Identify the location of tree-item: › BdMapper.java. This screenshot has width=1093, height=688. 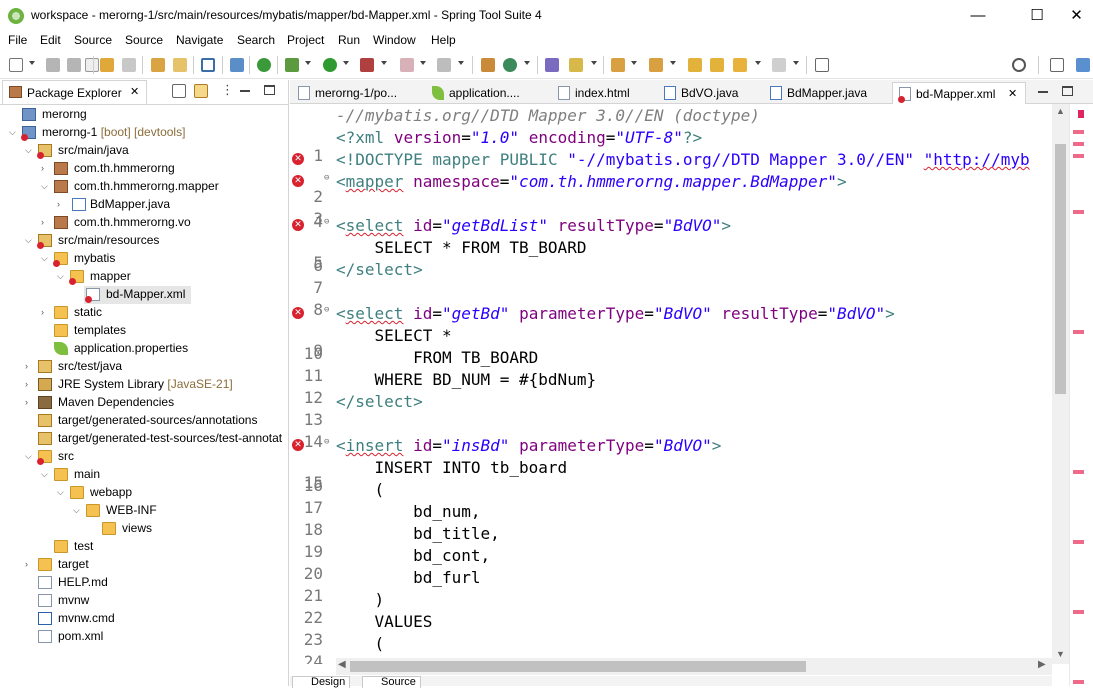
(144, 205).